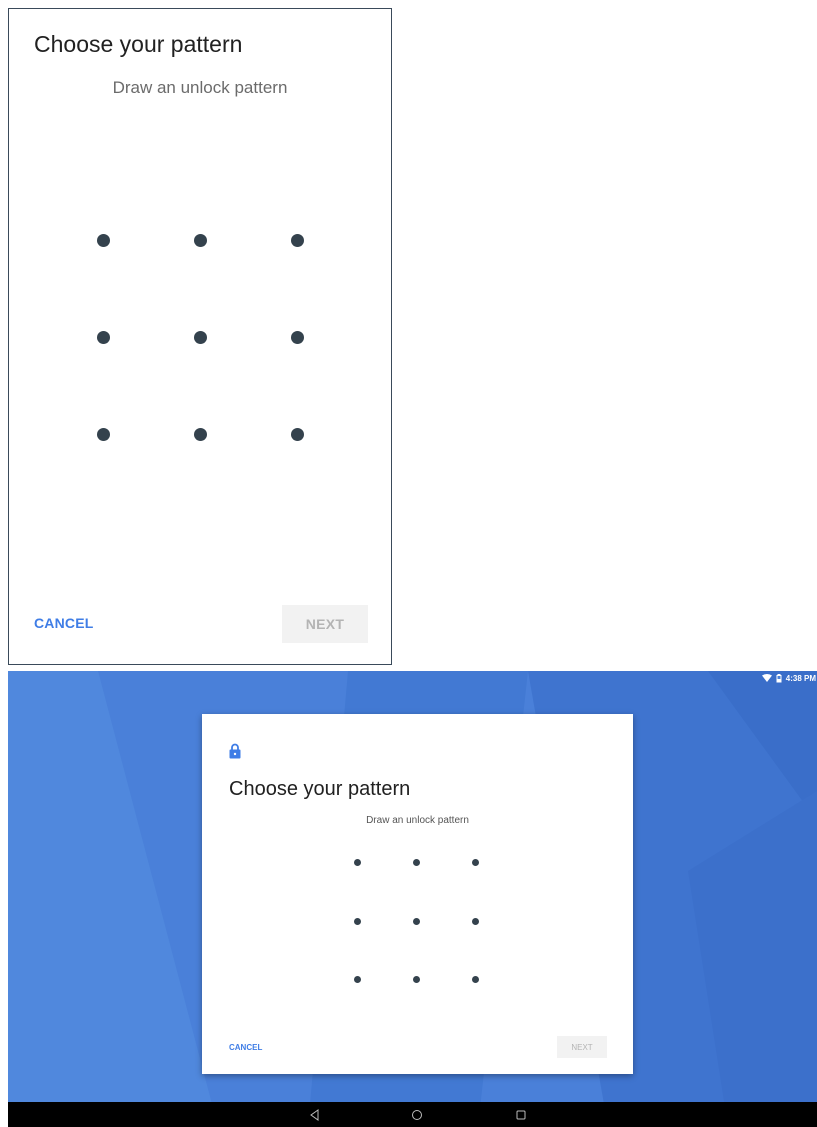  What do you see at coordinates (800, 678) in the screenshot?
I see `status-time: 4:38 PM` at bounding box center [800, 678].